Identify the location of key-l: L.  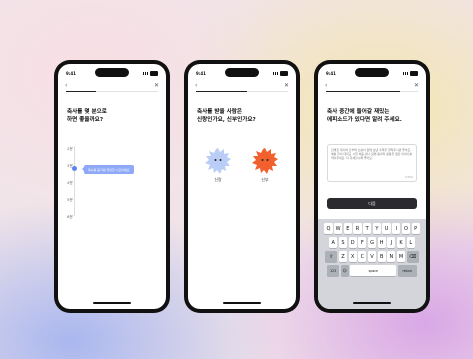
(410, 242).